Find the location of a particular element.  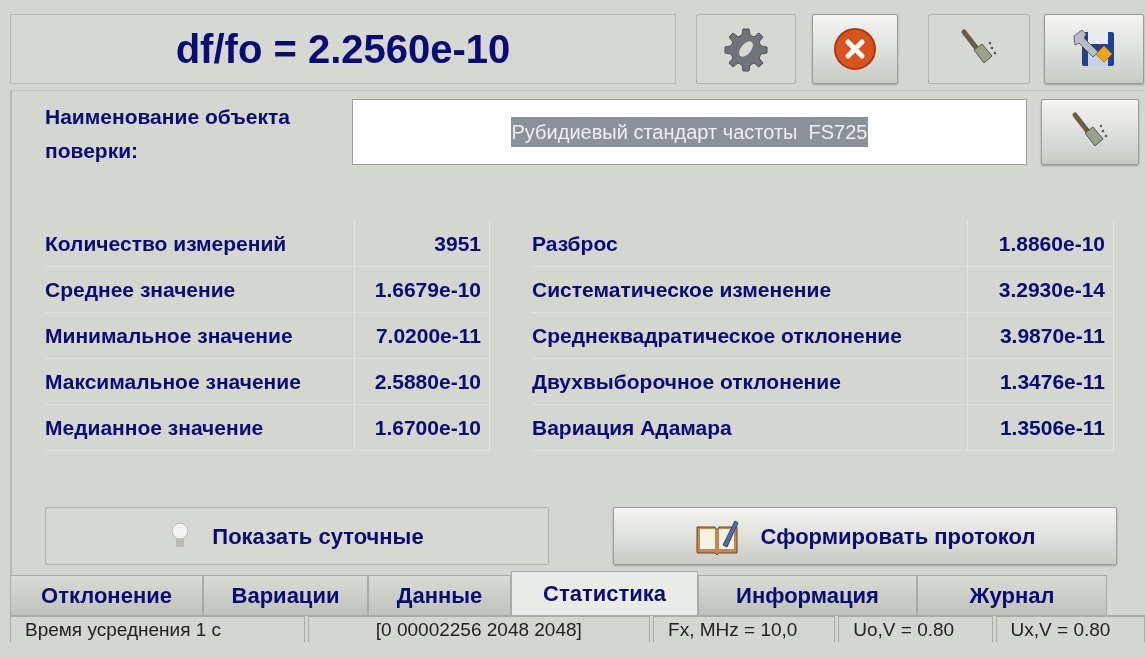

save-settings-button is located at coordinates (1094, 49).